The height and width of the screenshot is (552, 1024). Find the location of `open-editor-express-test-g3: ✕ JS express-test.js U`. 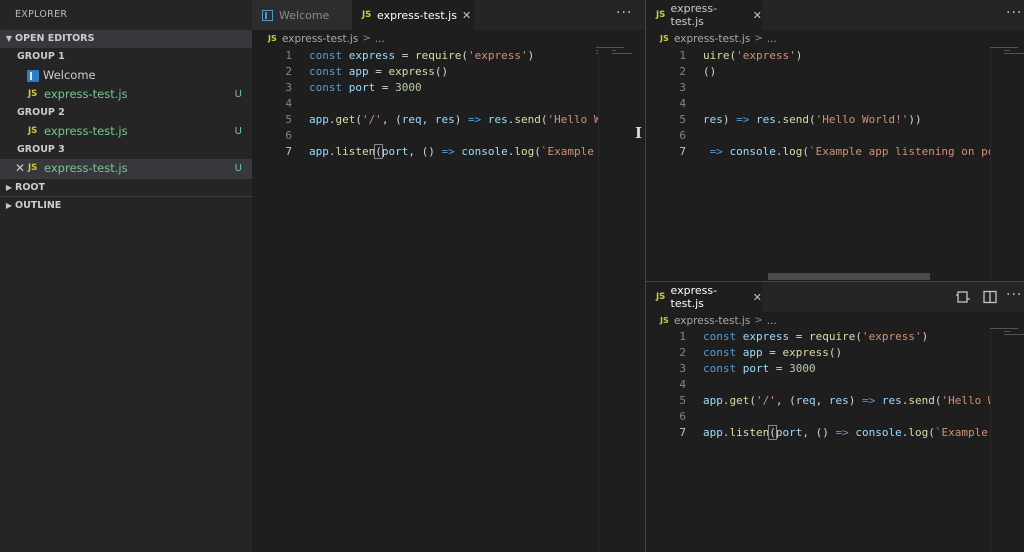

open-editor-express-test-g3: ✕ JS express-test.js U is located at coordinates (126, 168).